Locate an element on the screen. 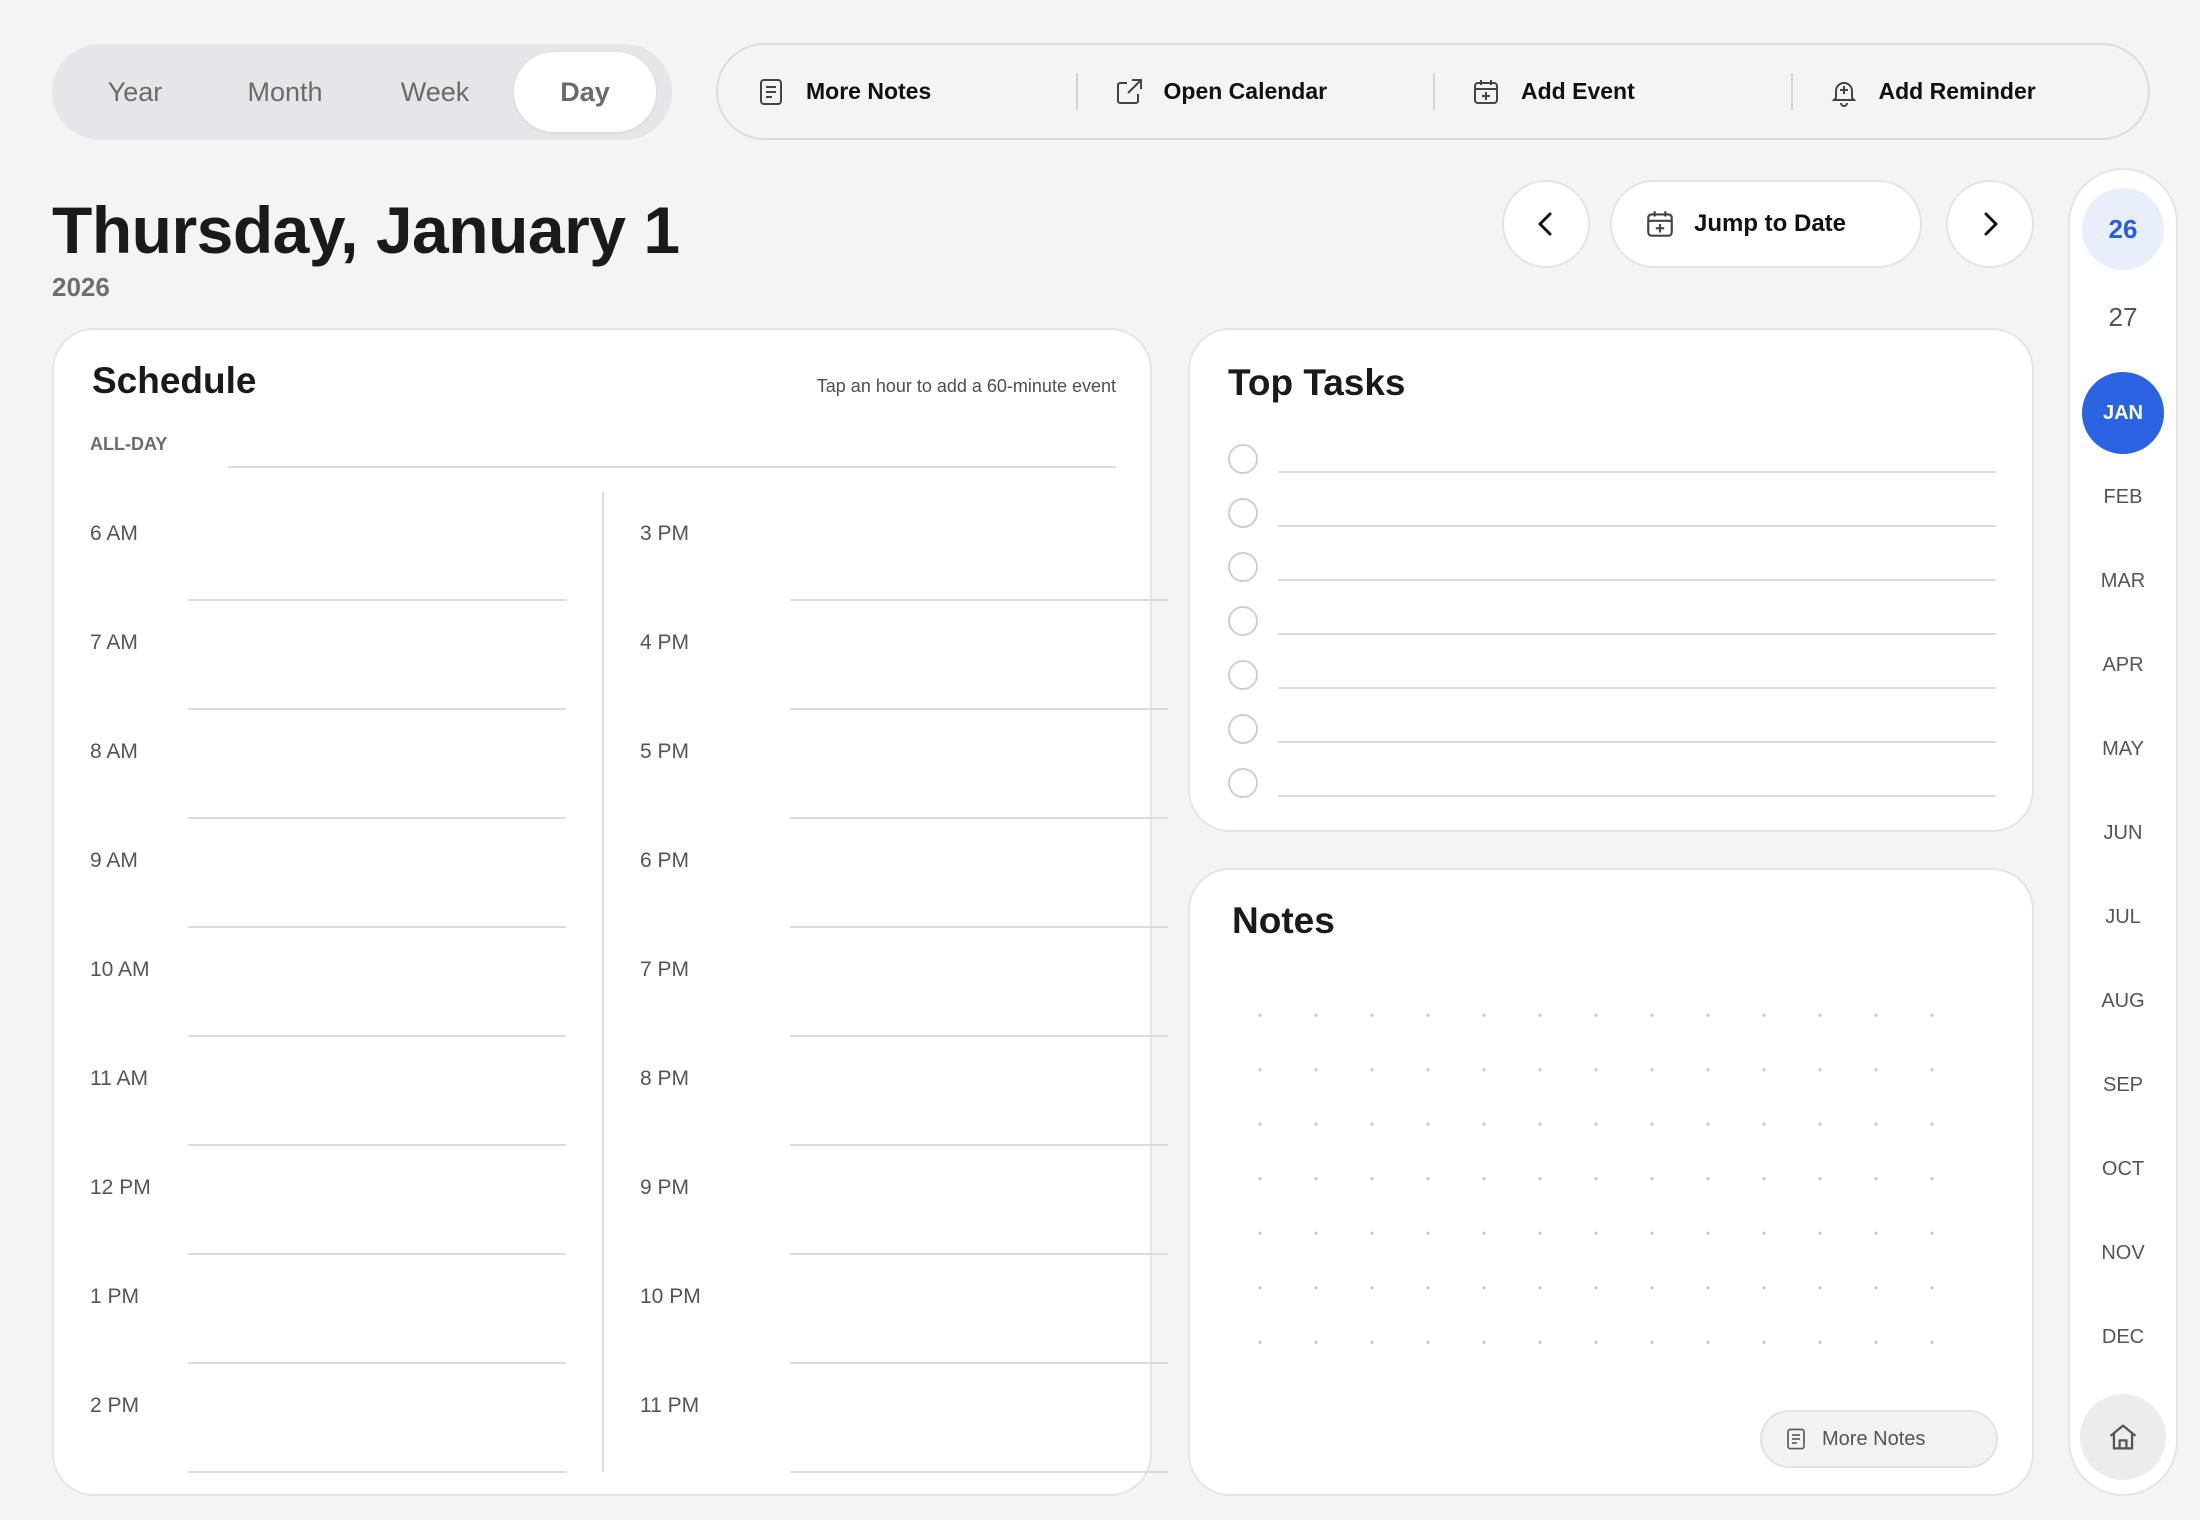  bell-add-icon is located at coordinates (1844, 92).